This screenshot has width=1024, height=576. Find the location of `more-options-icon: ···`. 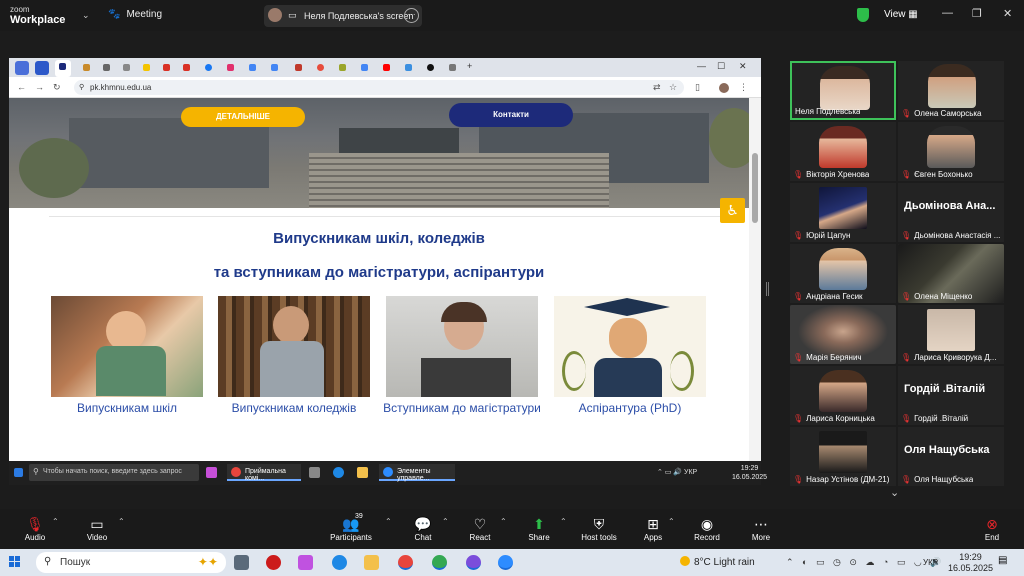

more-options-icon: ··· is located at coordinates (411, 15).